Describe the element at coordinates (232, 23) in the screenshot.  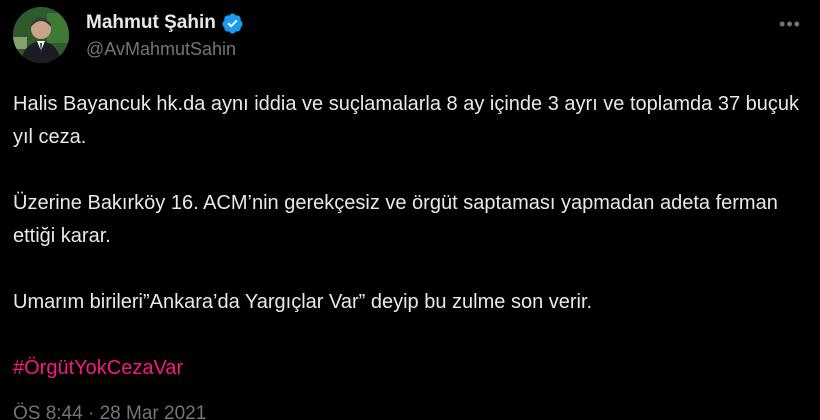
I see `verified-badge-icon` at that location.